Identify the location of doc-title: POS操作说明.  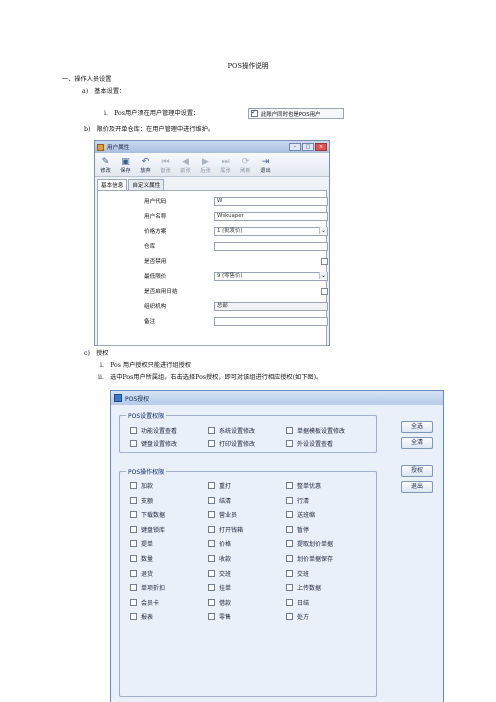
(248, 66).